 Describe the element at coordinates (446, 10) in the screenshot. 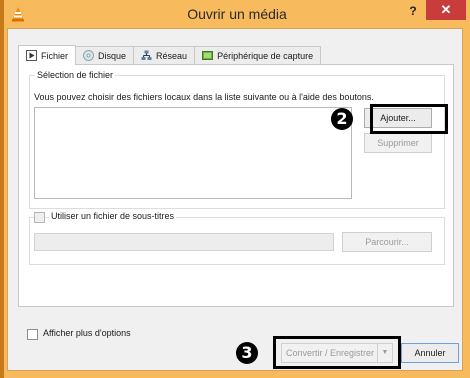

I see `close-button: ✕` at that location.